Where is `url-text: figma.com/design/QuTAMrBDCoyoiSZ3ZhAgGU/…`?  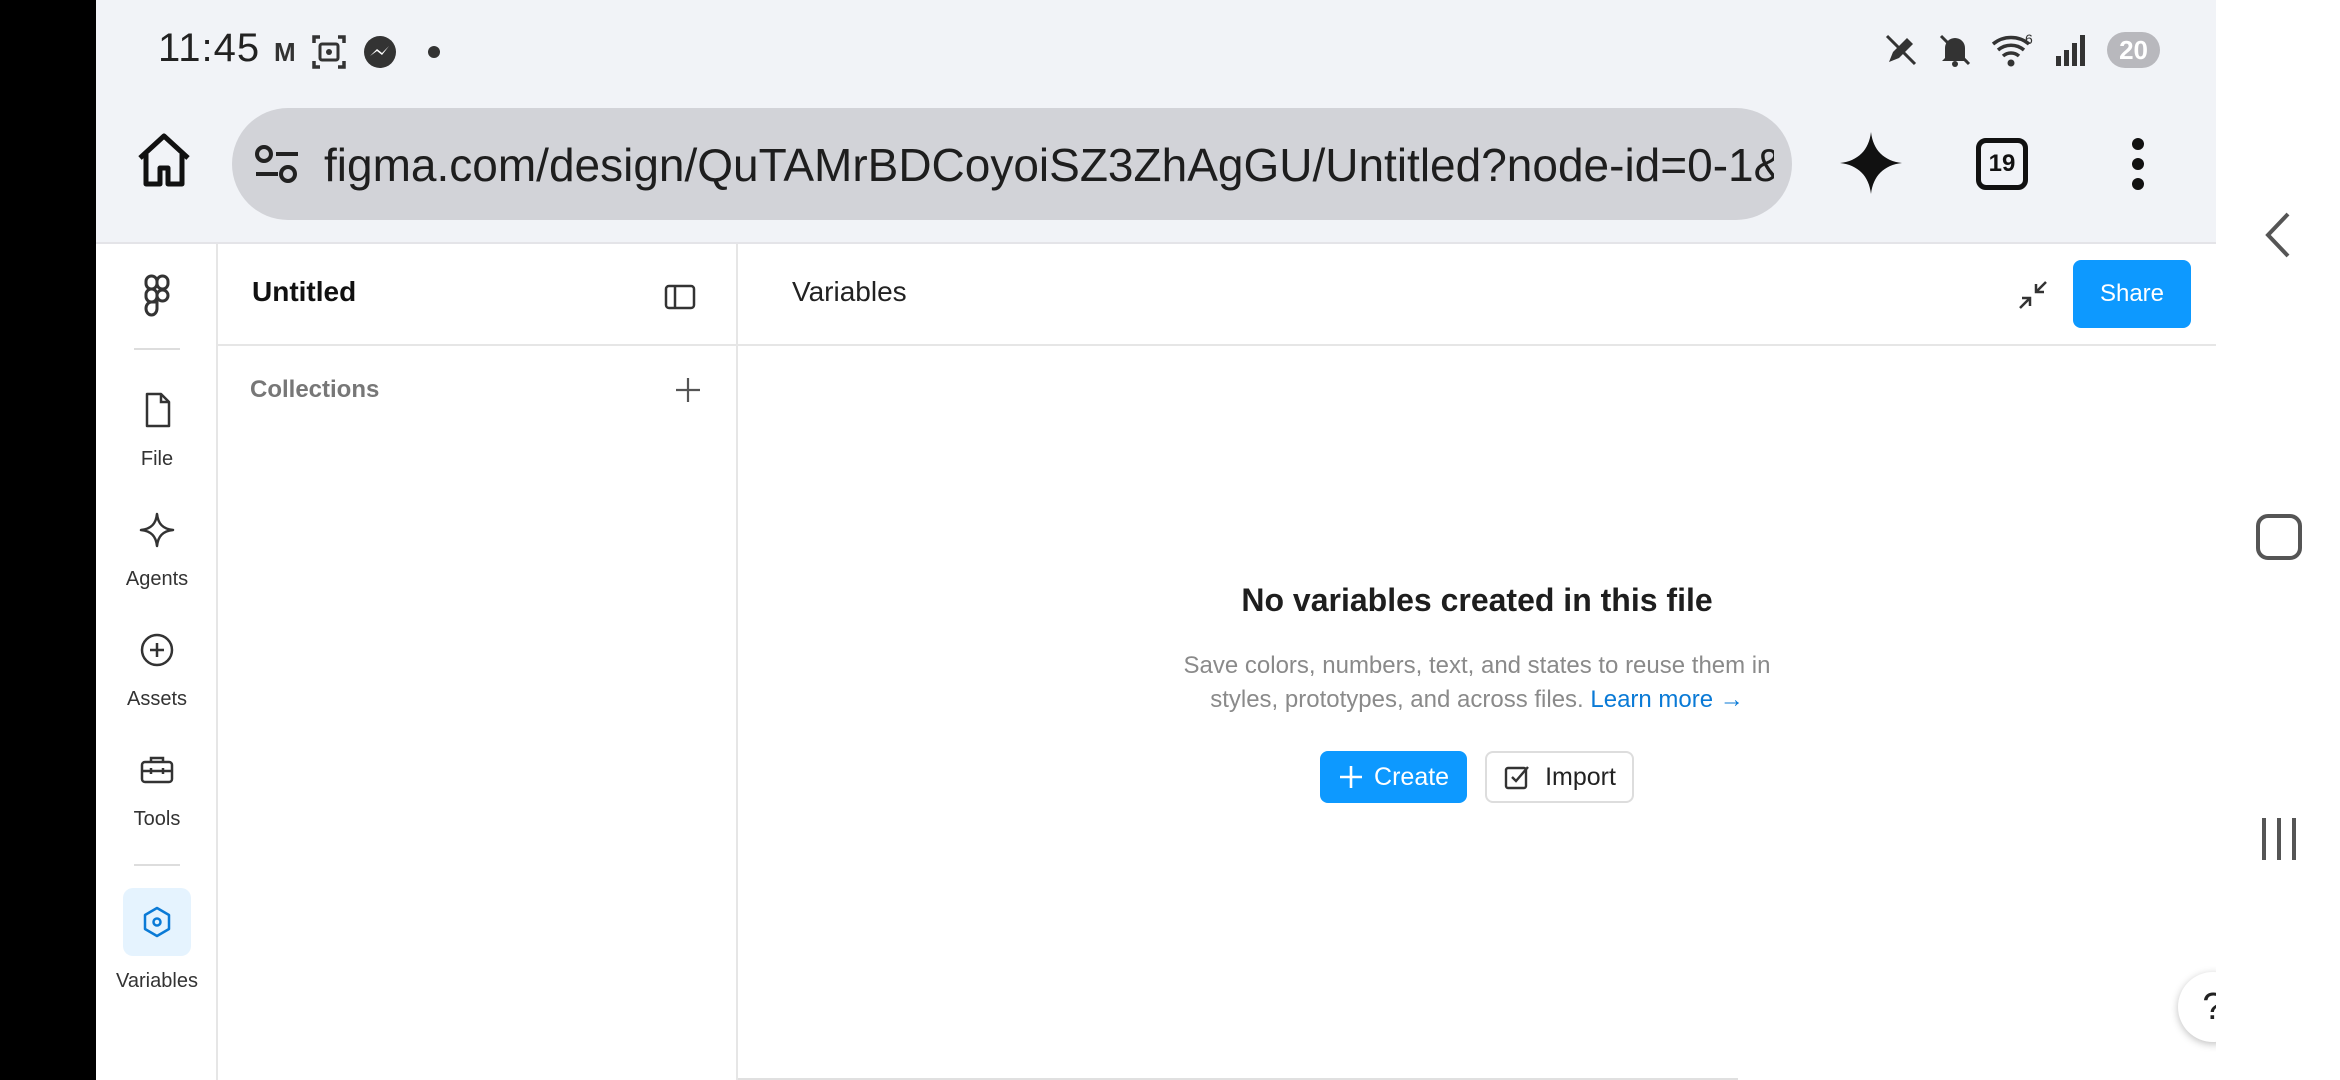 url-text: figma.com/design/QuTAMrBDCoyoiSZ3ZhAgGU/… is located at coordinates (1049, 165).